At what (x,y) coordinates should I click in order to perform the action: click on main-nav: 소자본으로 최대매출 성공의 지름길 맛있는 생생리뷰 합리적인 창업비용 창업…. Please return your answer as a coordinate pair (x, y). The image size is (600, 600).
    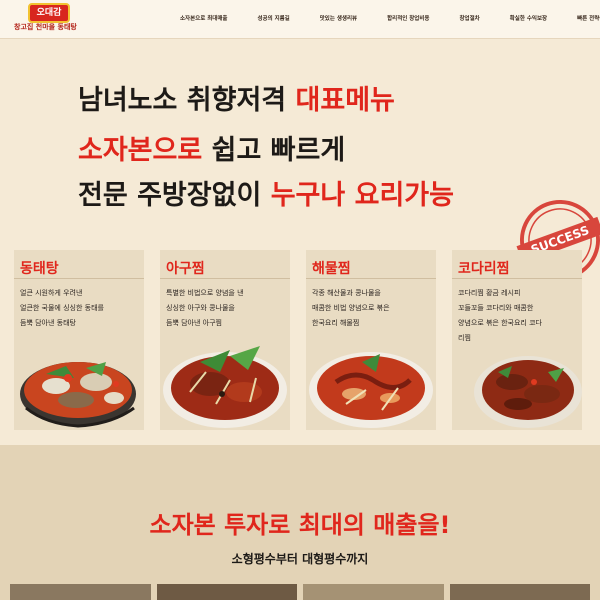
    Looking at the image, I should click on (390, 19).